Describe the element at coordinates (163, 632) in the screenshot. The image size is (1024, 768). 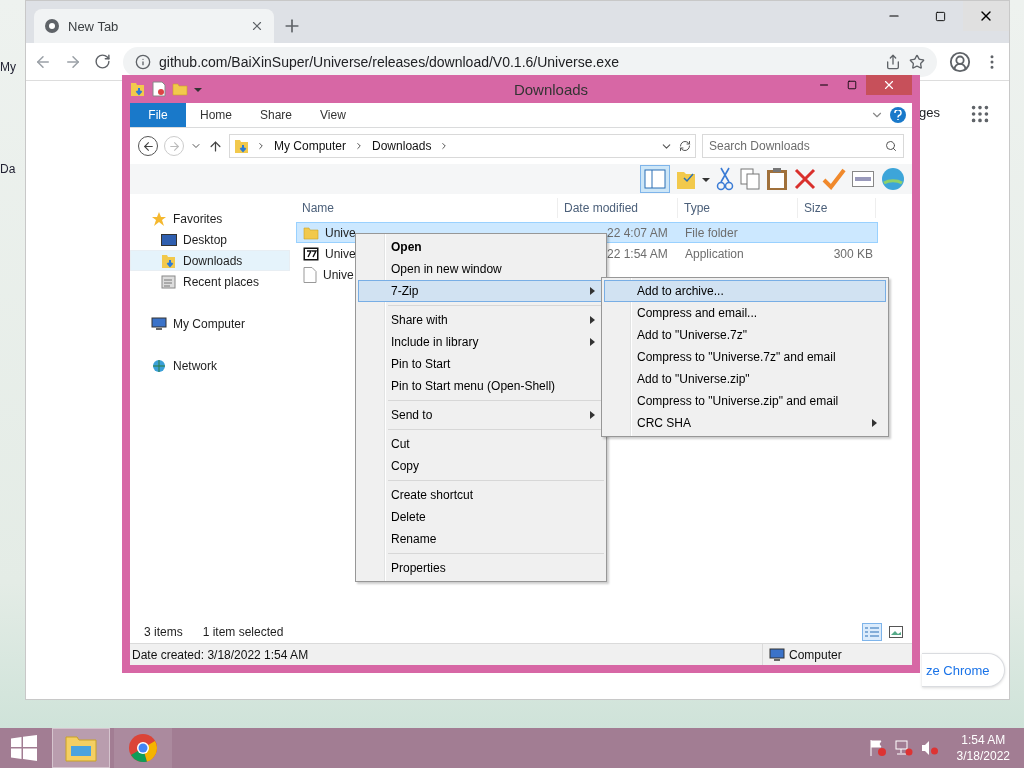
I see `item-count: 3 items` at that location.